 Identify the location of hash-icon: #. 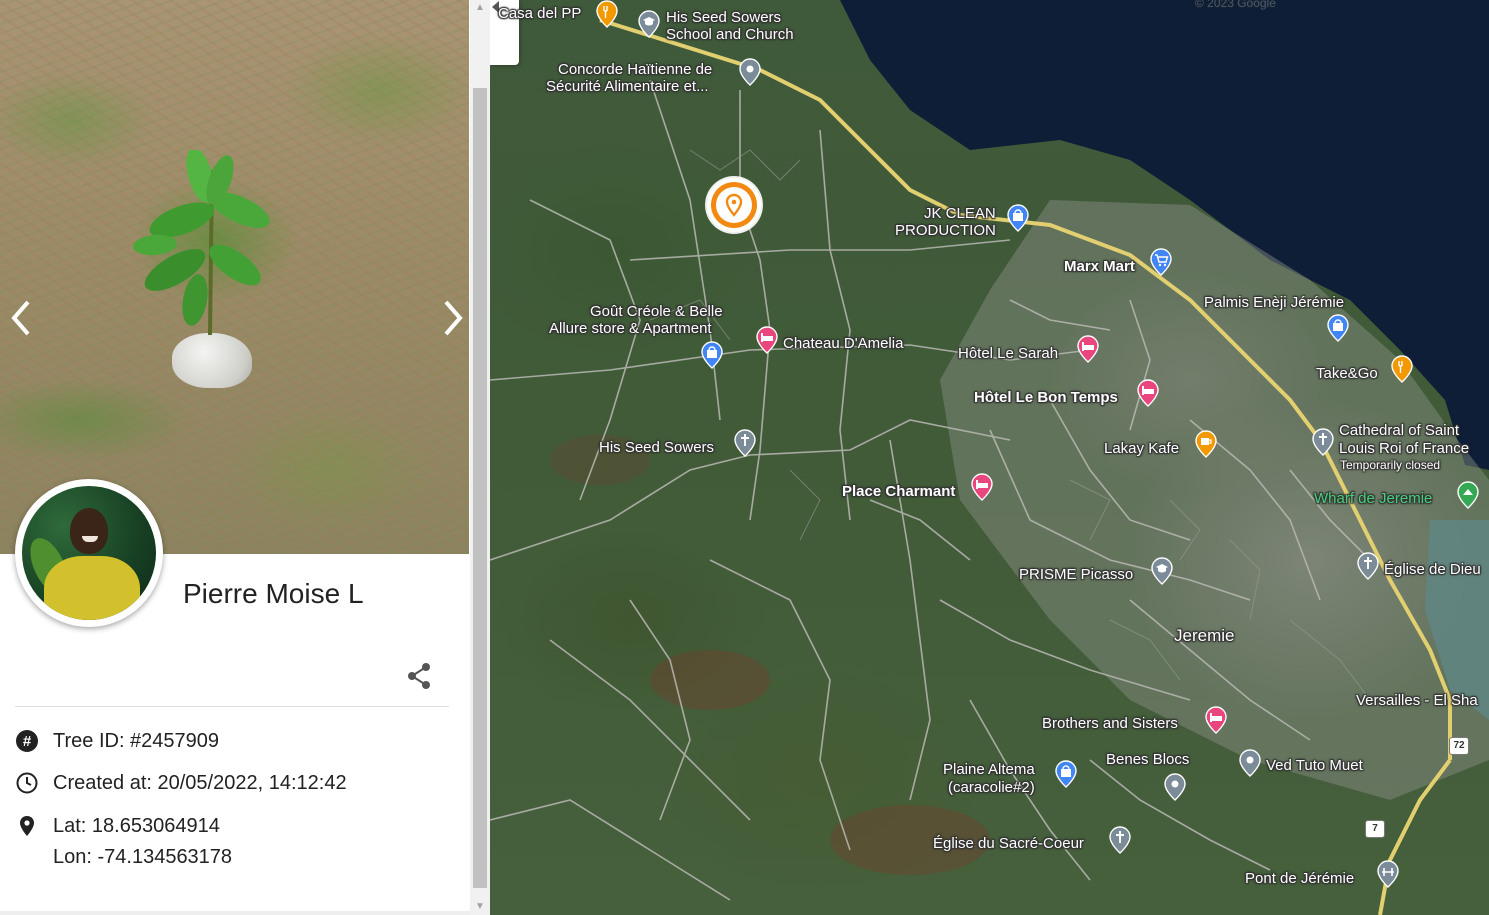
(27, 741).